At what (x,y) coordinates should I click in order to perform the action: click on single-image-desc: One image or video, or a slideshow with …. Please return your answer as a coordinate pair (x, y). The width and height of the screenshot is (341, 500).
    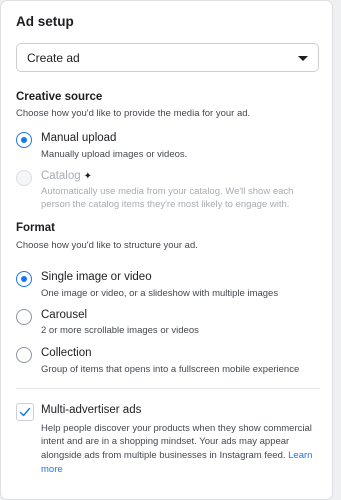
    Looking at the image, I should click on (160, 293).